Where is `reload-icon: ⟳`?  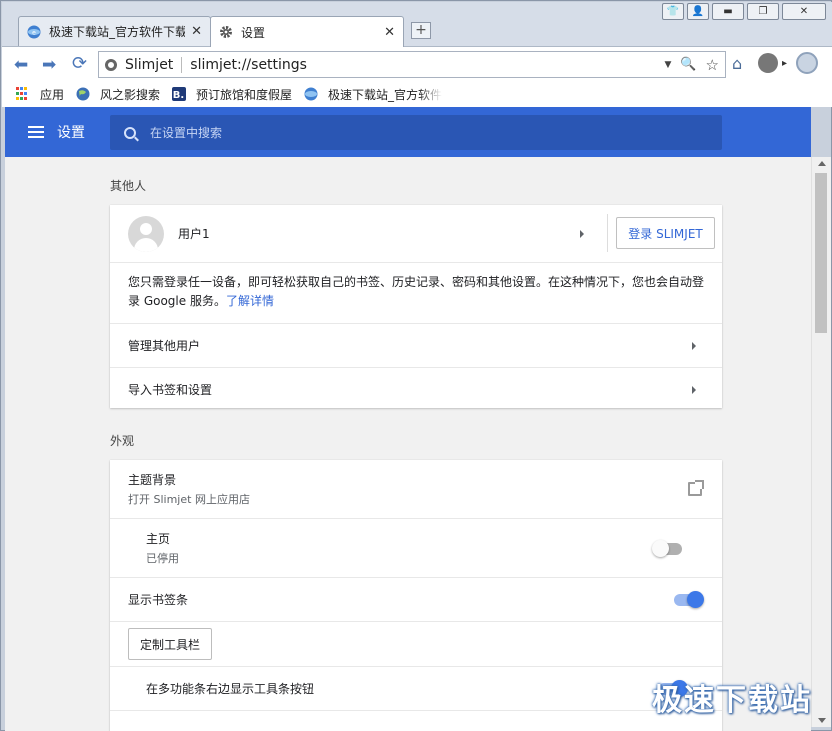
reload-icon: ⟳ is located at coordinates (79, 63).